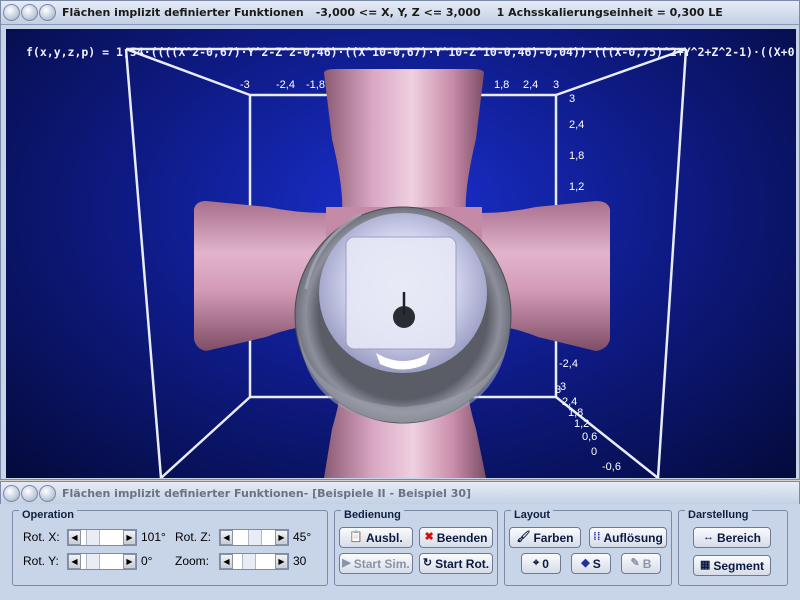 Image resolution: width=800 pixels, height=600 pixels. I want to click on right-tick: 1,2, so click(577, 187).